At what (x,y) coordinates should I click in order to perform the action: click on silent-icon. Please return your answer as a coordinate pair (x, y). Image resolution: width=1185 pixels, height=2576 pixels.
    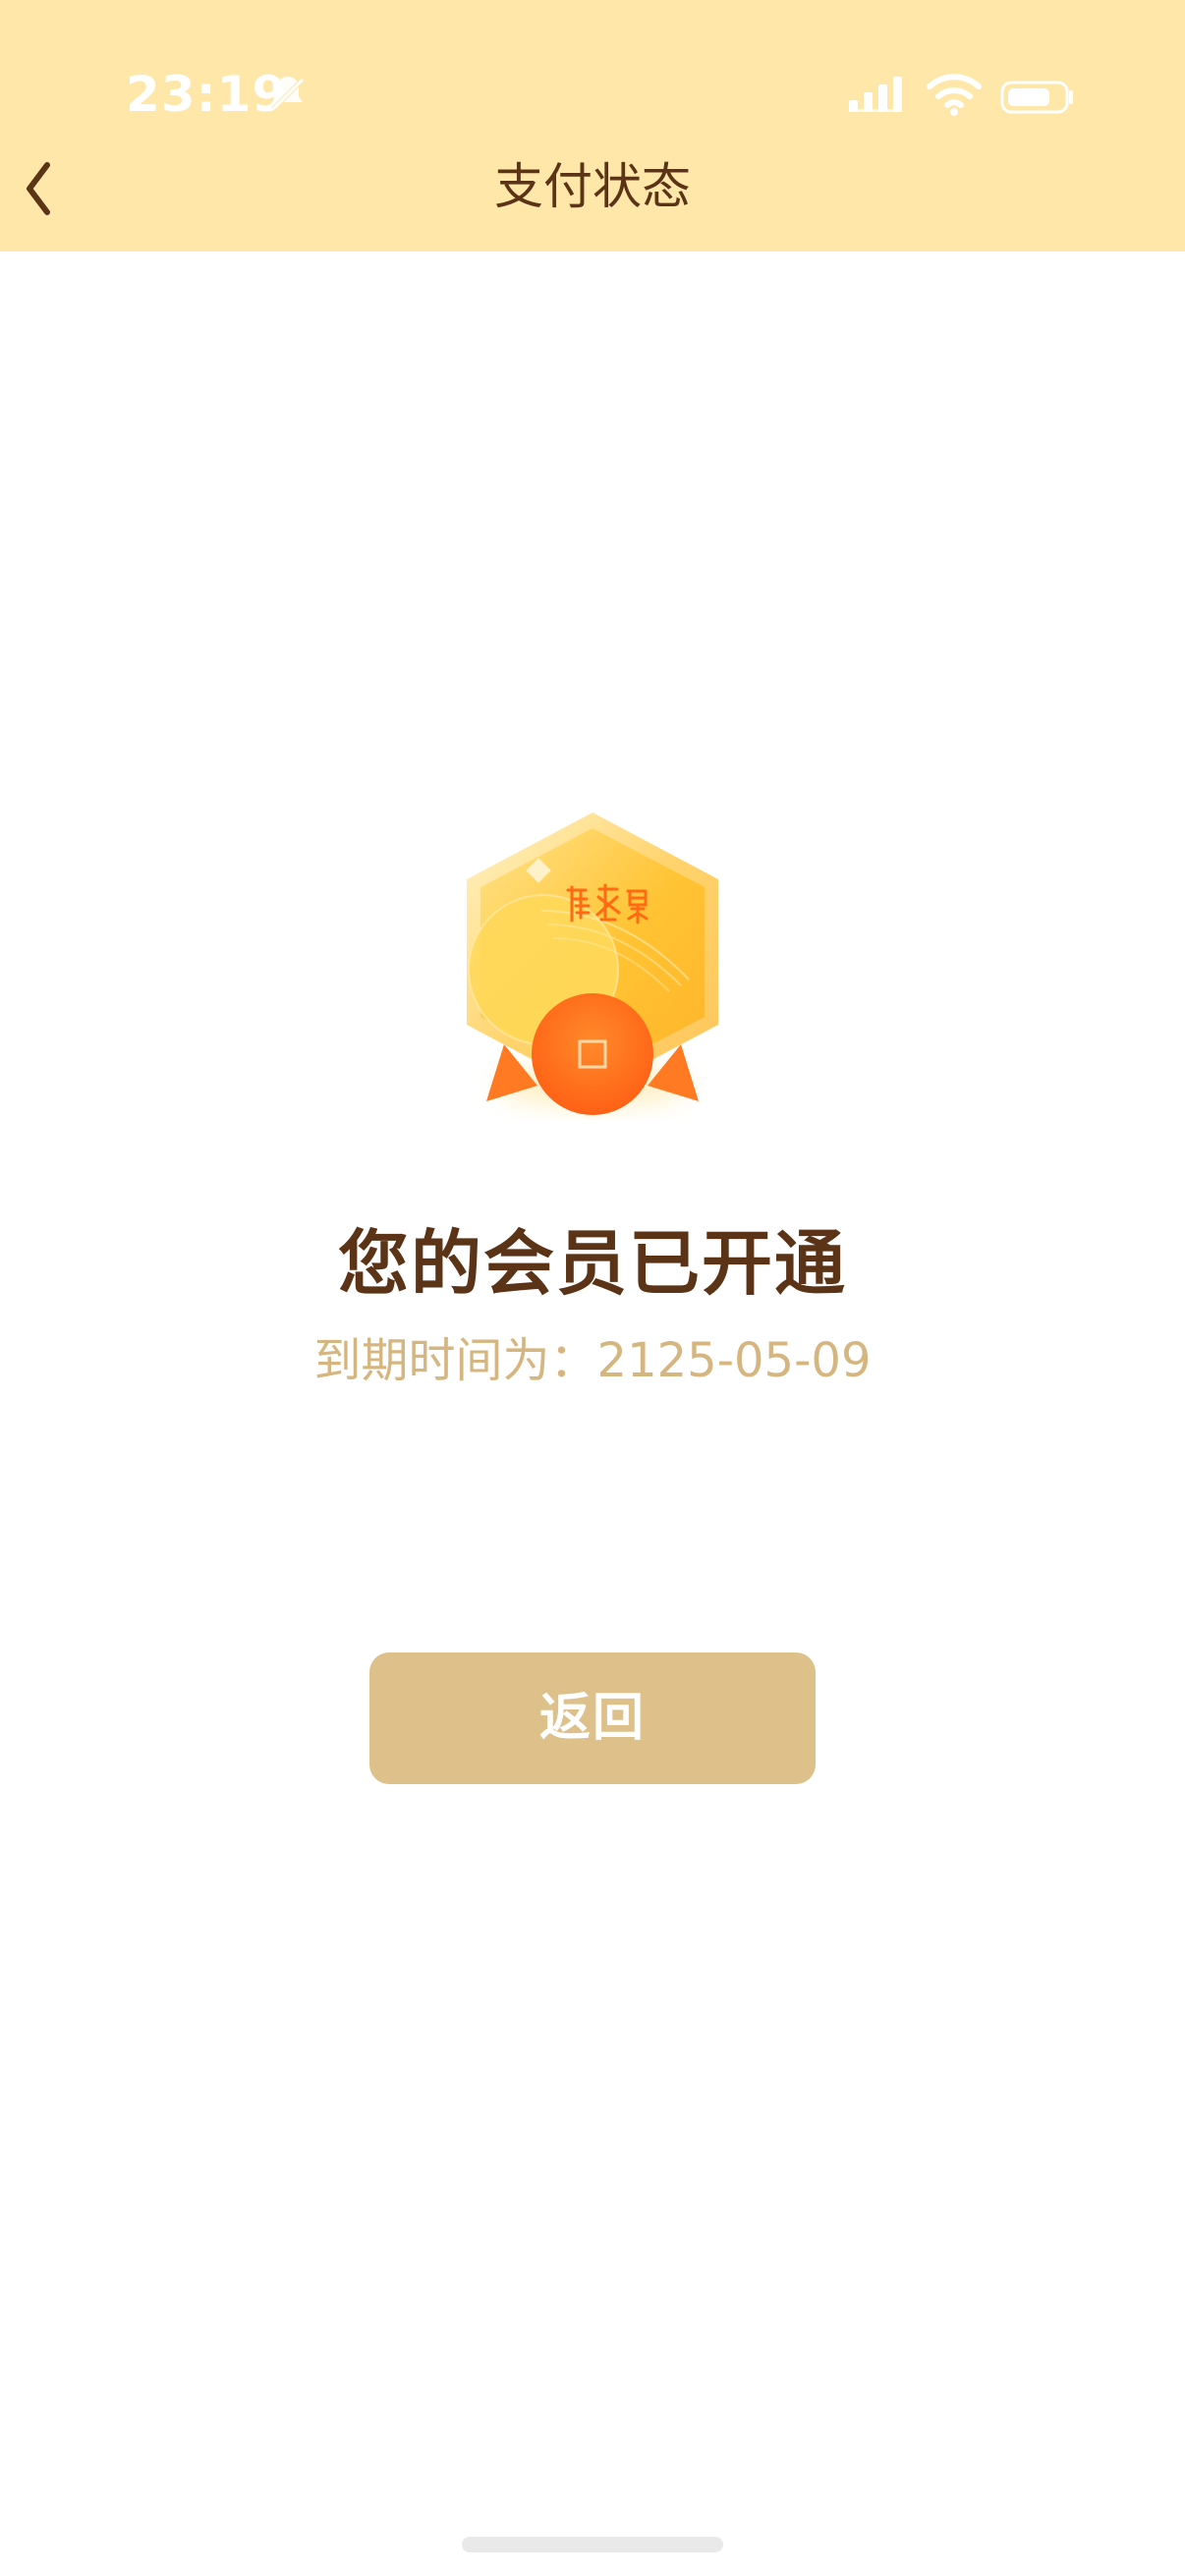
    Looking at the image, I should click on (288, 94).